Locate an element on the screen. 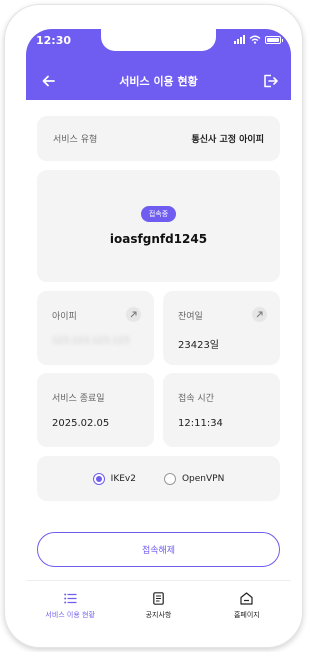 This screenshot has height=652, width=320. app-header: 서비스 이용 현황 is located at coordinates (158, 81).